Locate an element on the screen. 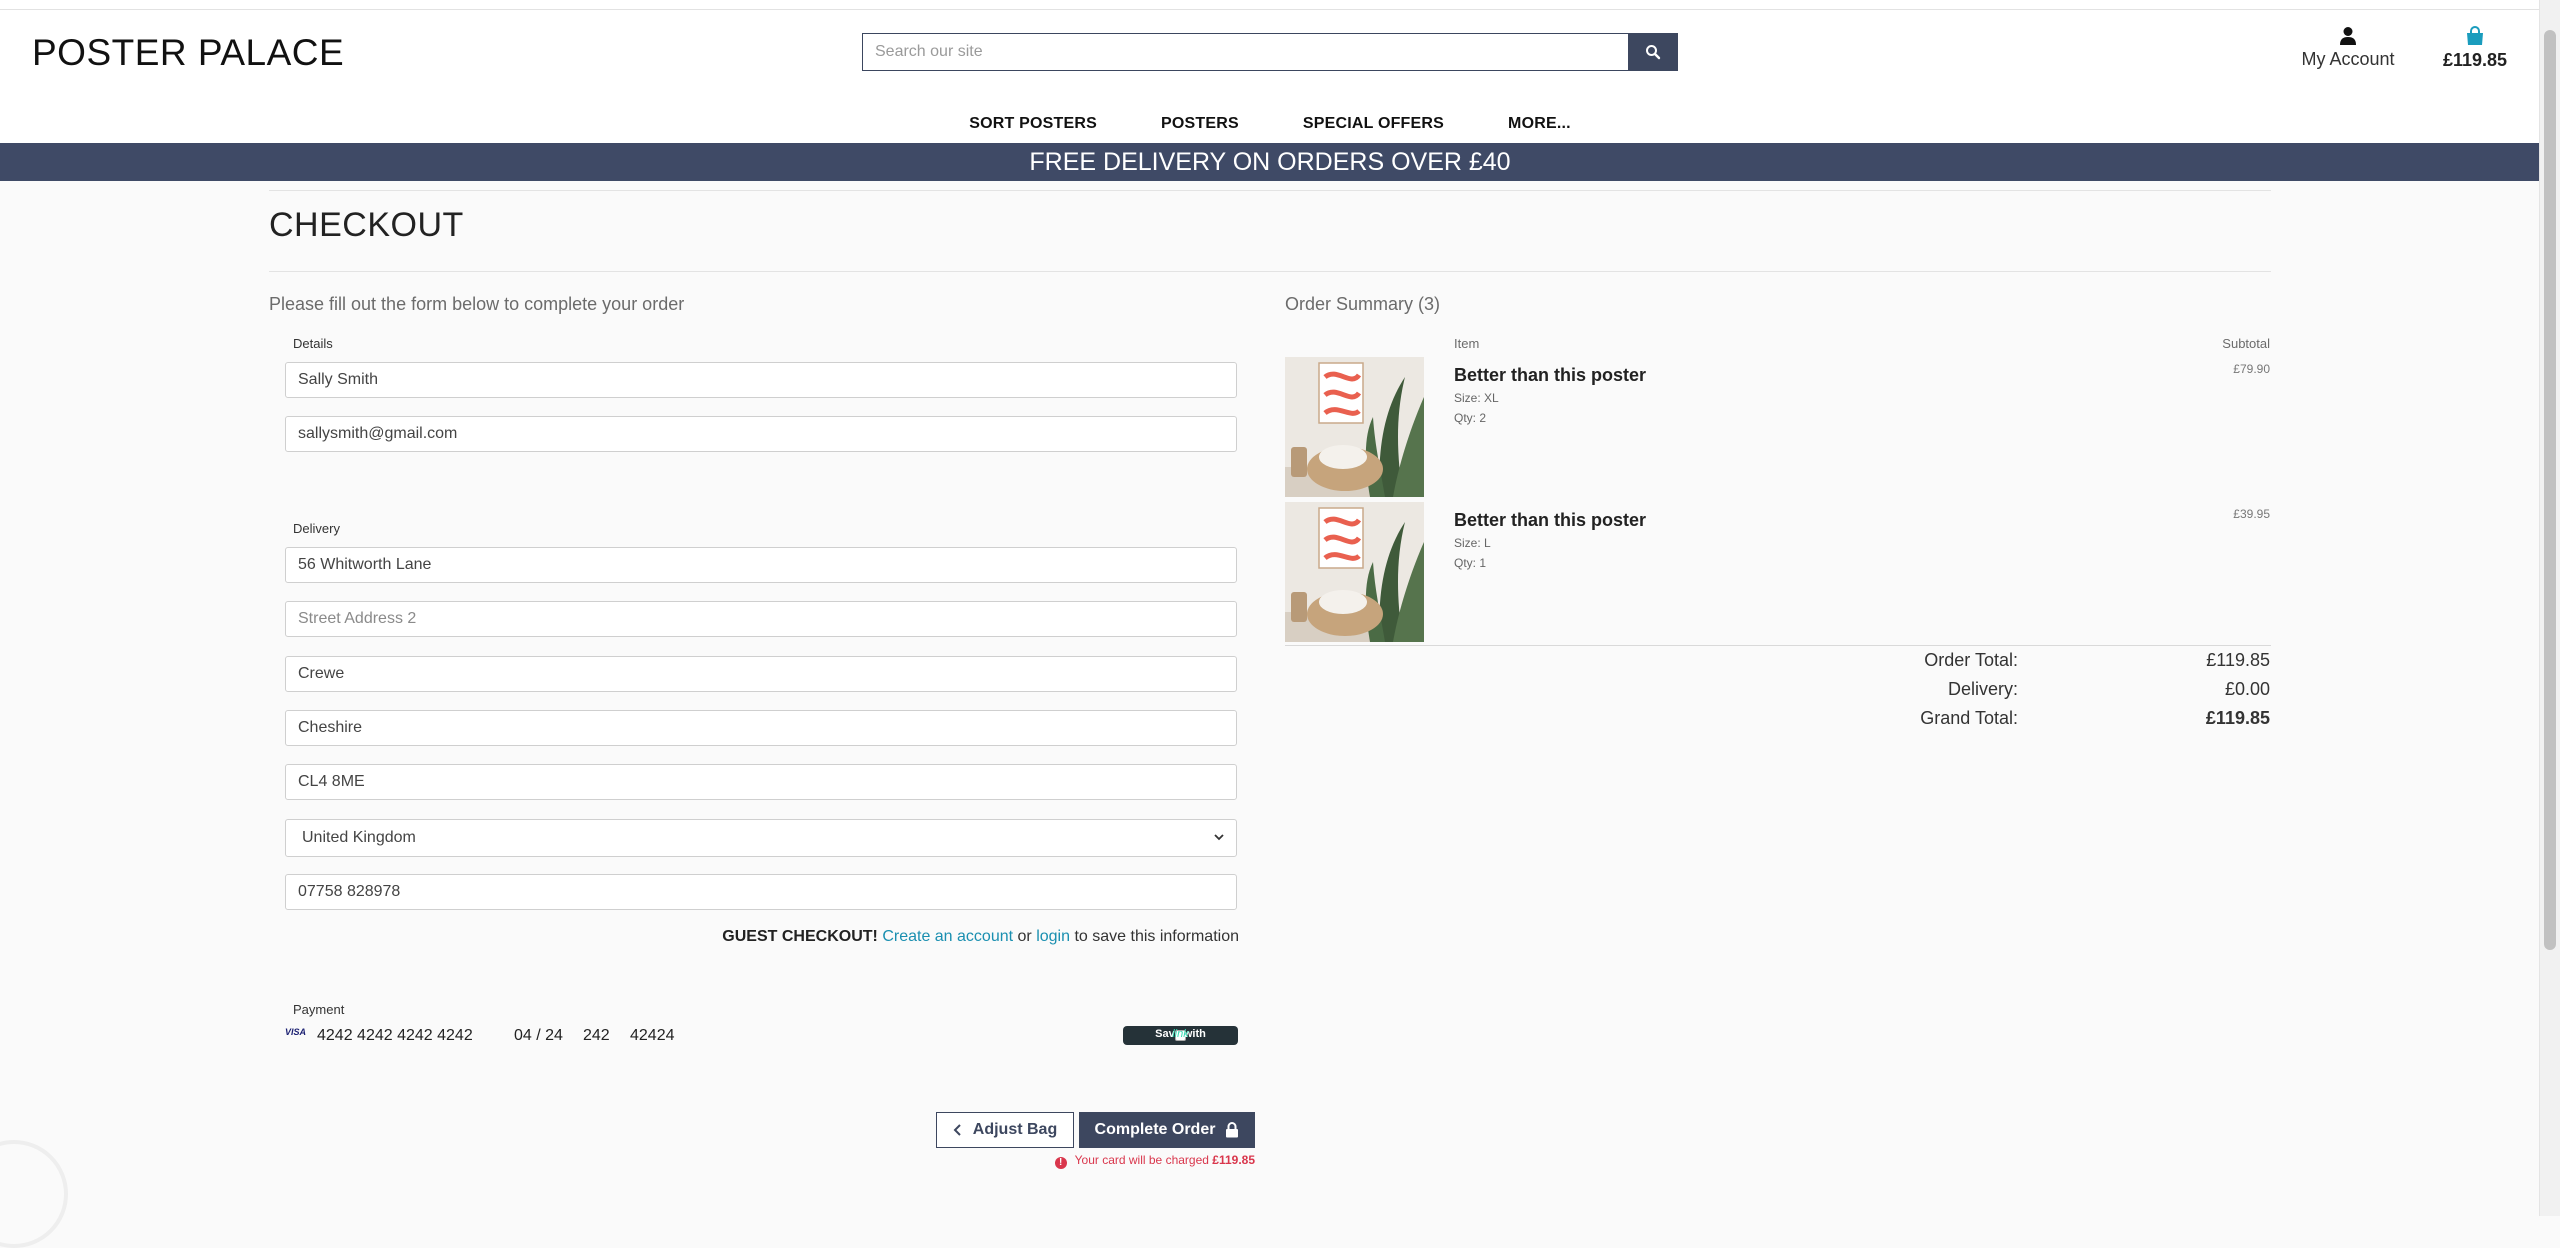 Image resolution: width=2560 pixels, height=1248 pixels. link-logo: link is located at coordinates (1180, 1034).